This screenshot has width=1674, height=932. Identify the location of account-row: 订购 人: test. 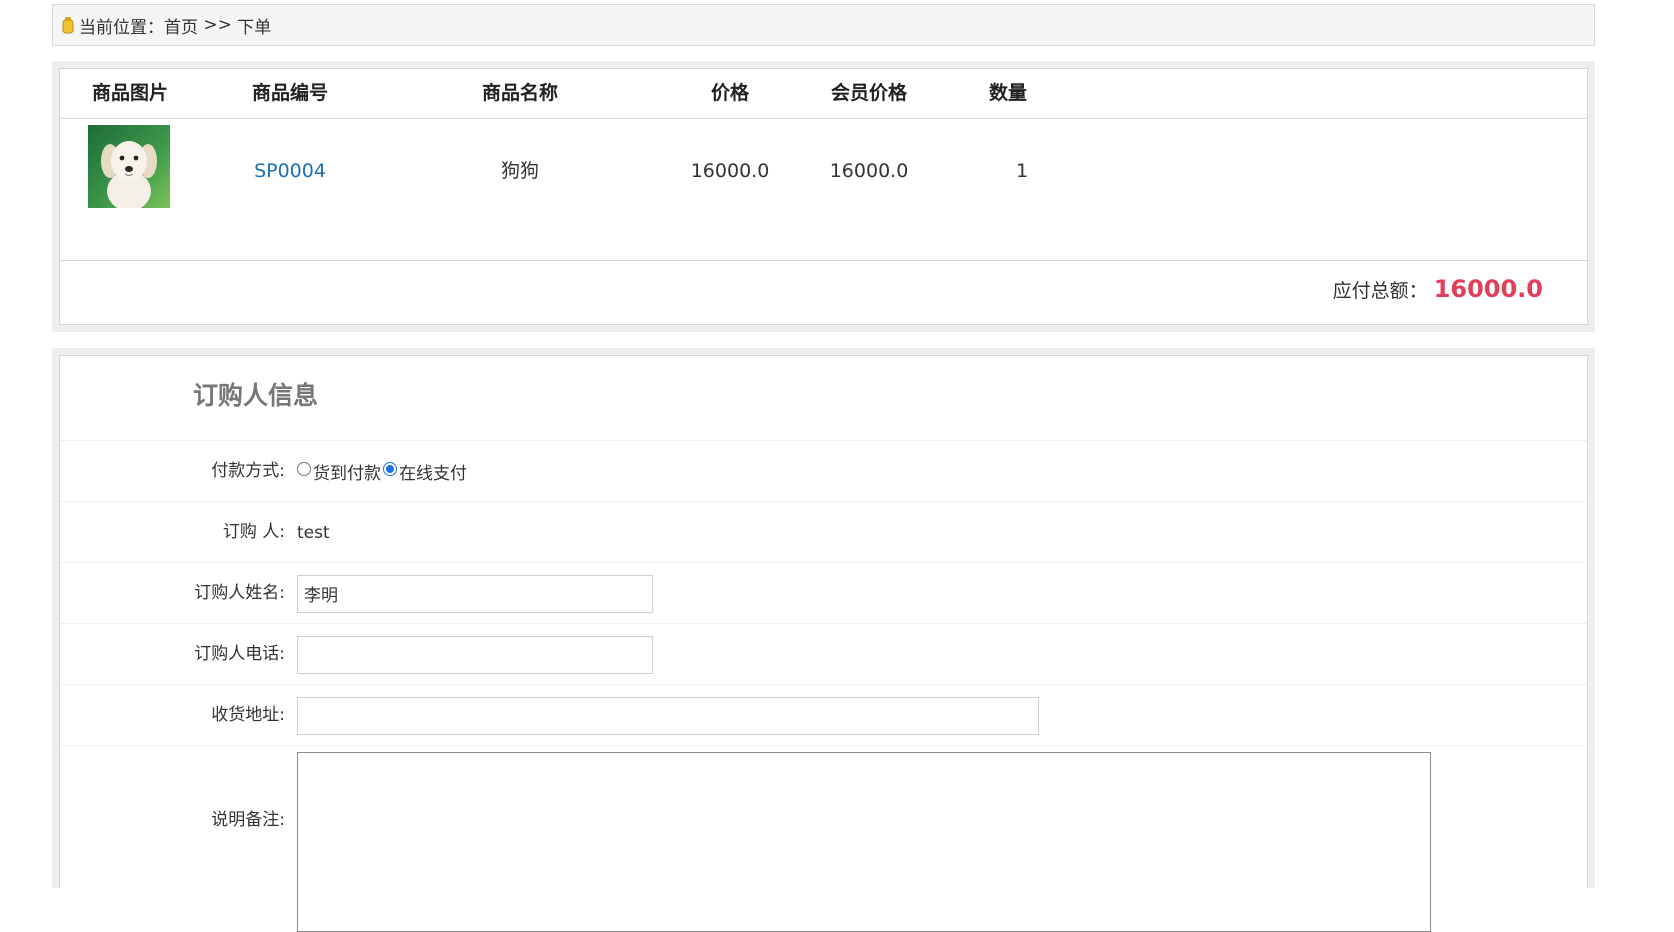
(823, 531).